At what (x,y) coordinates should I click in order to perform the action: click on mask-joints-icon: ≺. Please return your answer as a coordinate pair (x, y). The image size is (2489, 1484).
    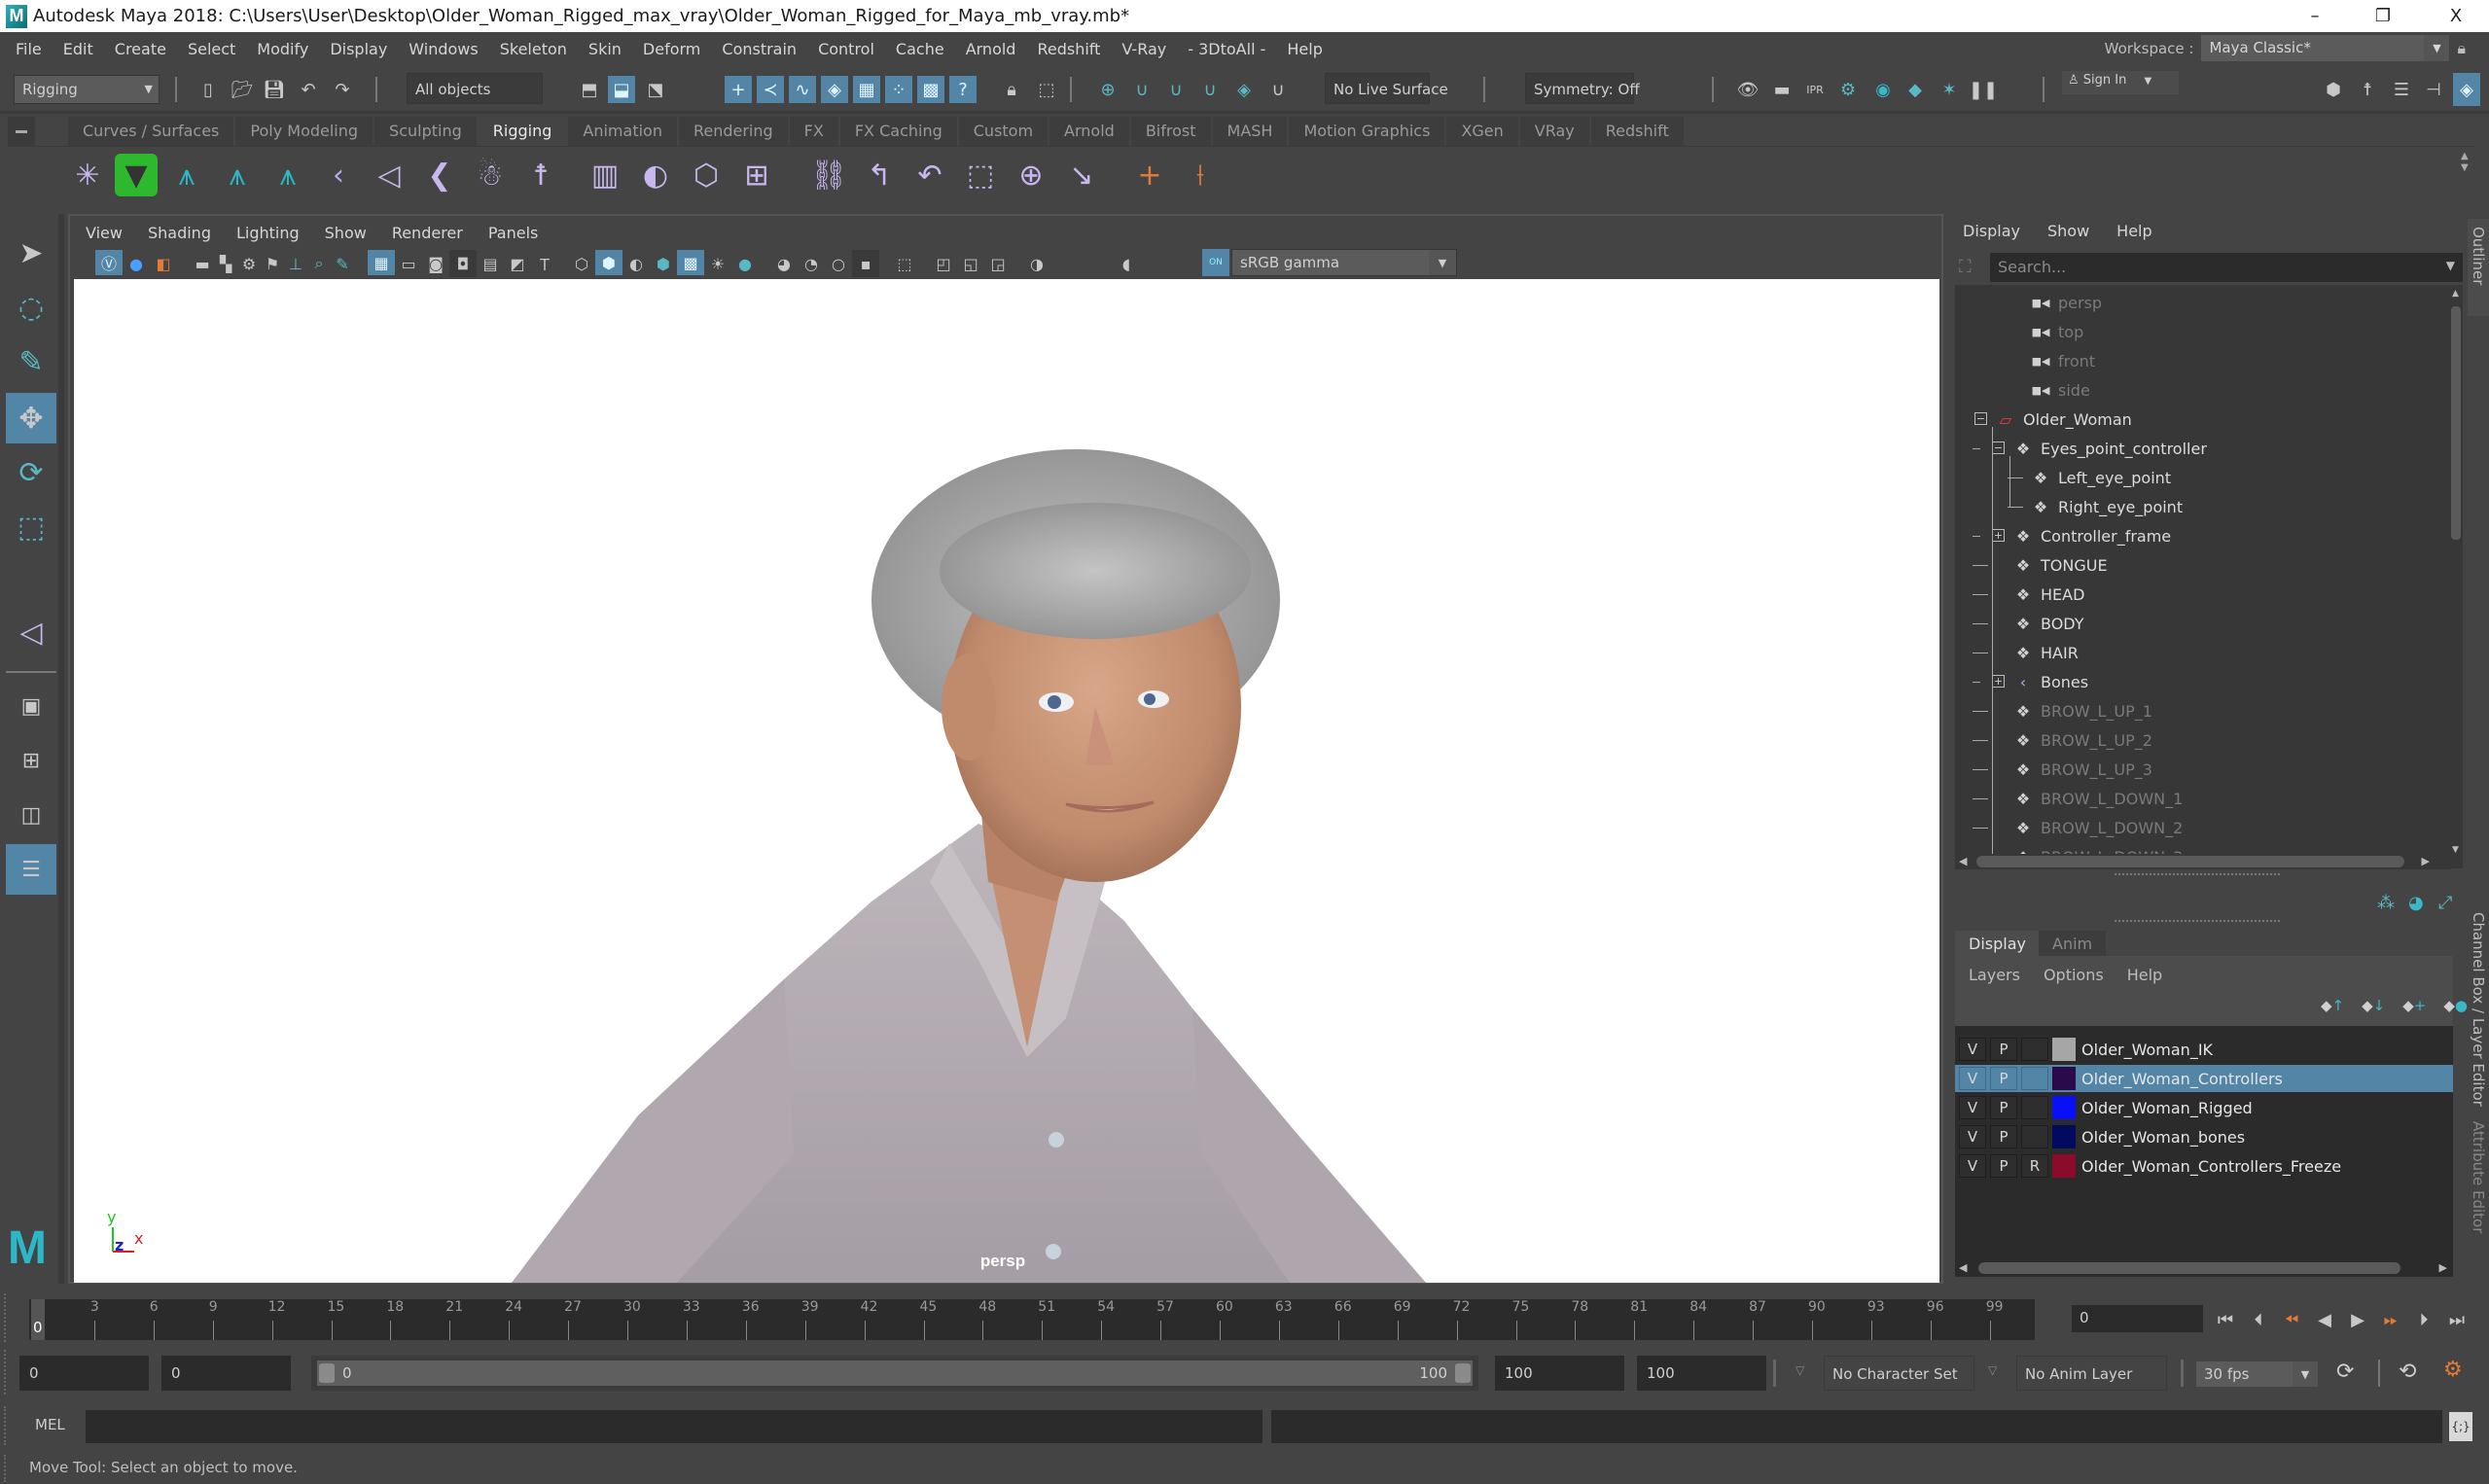
    Looking at the image, I should click on (770, 90).